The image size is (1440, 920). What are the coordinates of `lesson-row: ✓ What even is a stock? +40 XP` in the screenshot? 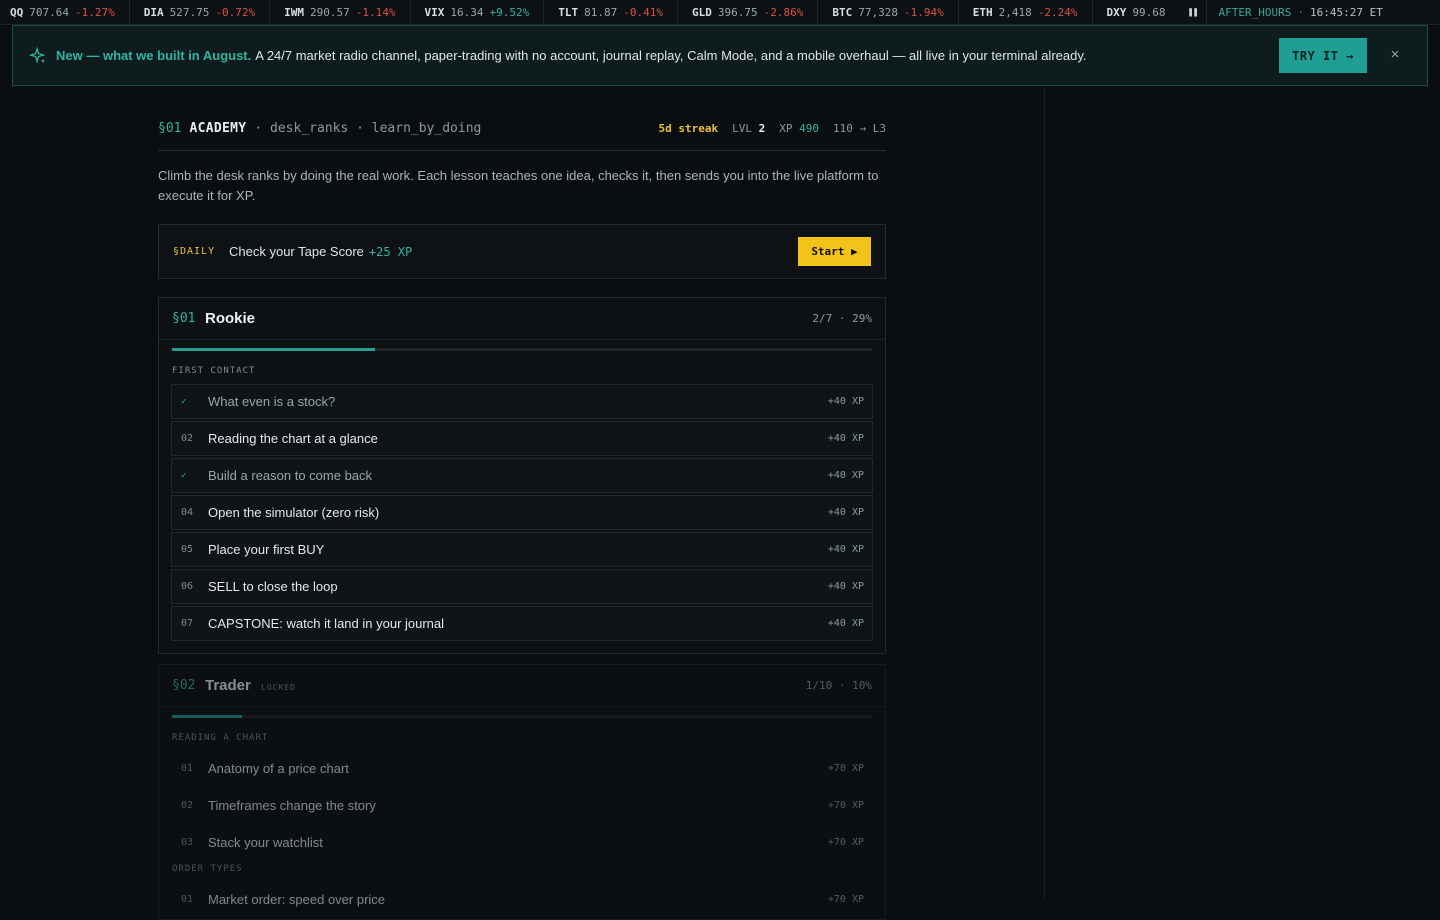 It's located at (522, 401).